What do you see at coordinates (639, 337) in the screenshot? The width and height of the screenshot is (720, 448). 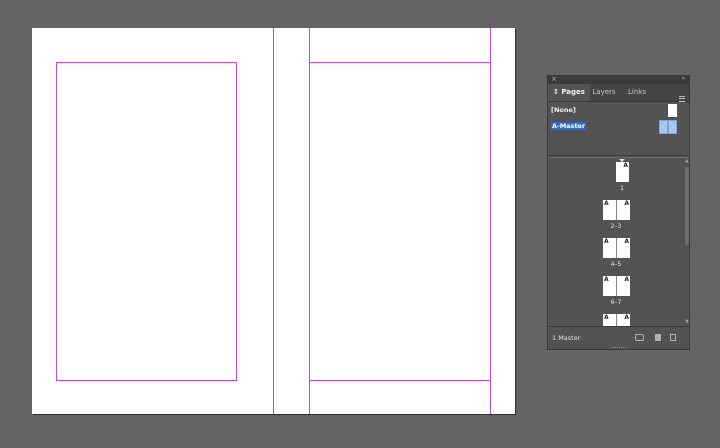 I see `edit-page-size-icon` at bounding box center [639, 337].